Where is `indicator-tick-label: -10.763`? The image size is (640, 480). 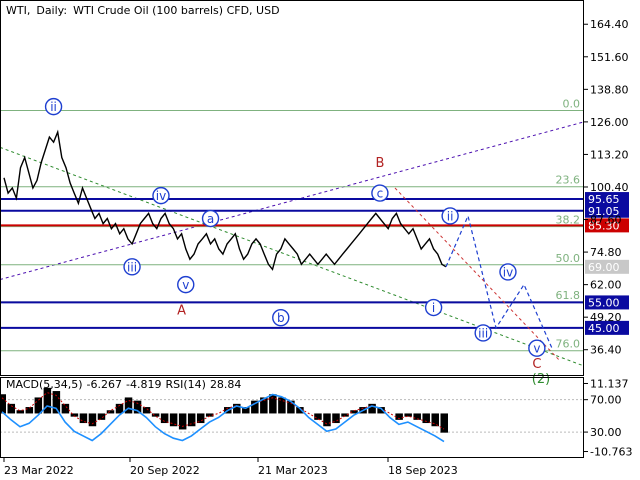
indicator-tick-label: -10.763 is located at coordinates (611, 452).